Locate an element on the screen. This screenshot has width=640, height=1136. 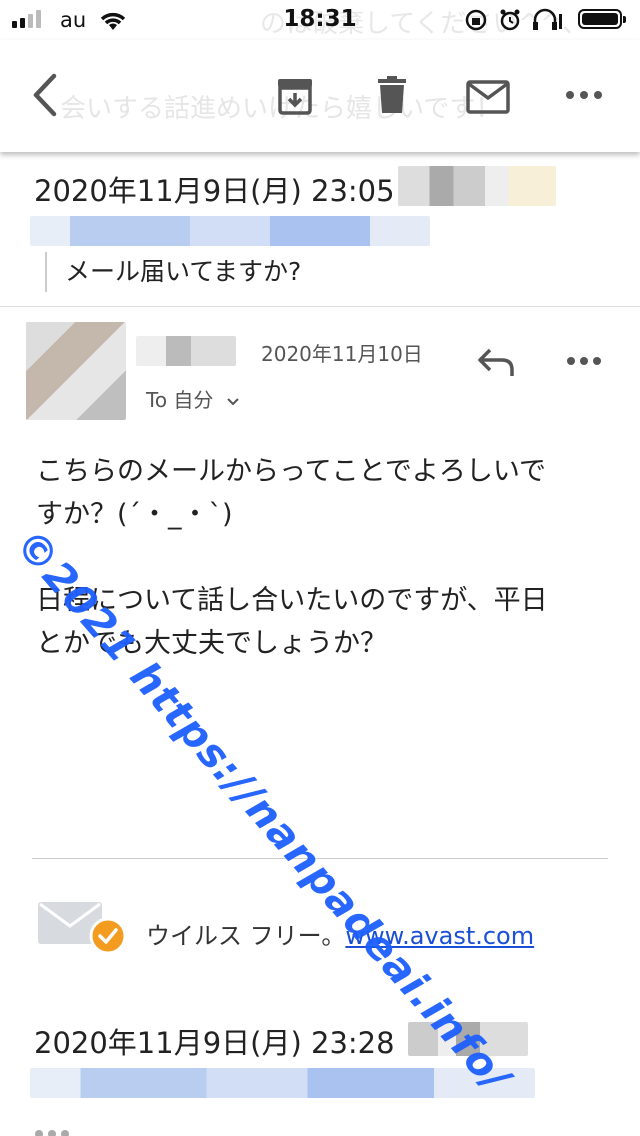
avast-mail-icon is located at coordinates (82, 928).